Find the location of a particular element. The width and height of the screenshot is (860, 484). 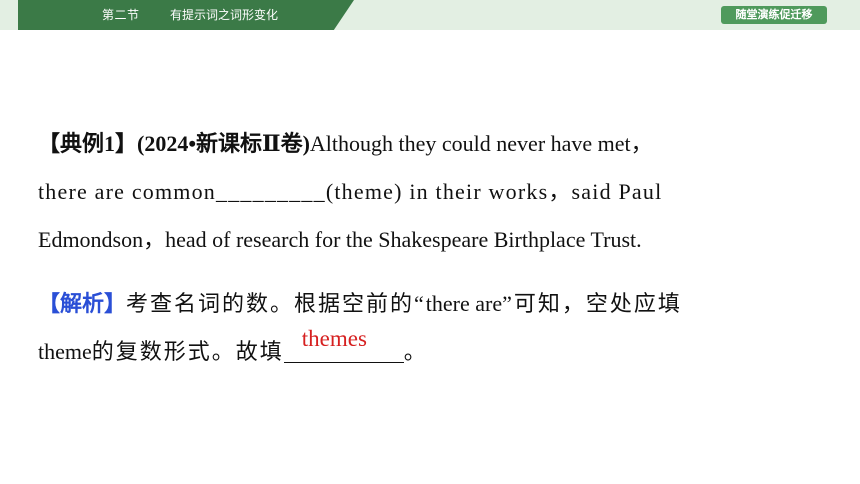

analysis-line-1: 【解析】考查名词的数。根据空前的“there are”可知，空处应填 is located at coordinates (433, 302).